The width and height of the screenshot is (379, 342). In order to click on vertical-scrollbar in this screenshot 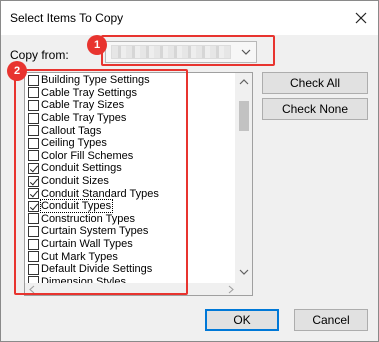, I will do `click(243, 178)`.